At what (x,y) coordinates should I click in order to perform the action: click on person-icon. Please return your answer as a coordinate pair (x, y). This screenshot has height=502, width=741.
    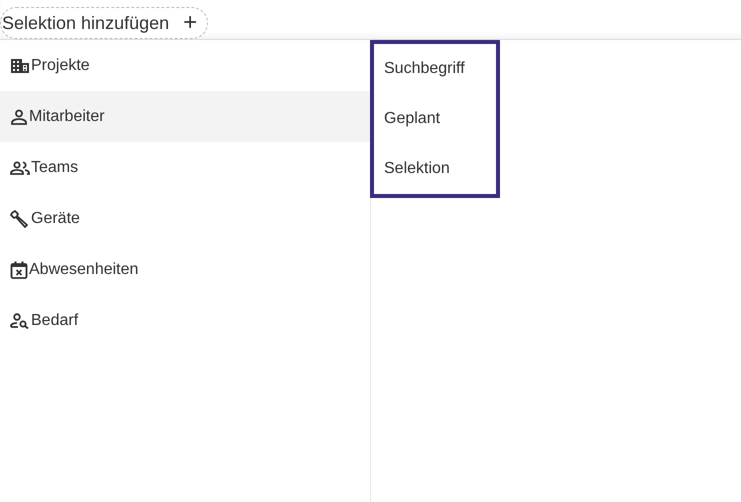
    Looking at the image, I should click on (19, 116).